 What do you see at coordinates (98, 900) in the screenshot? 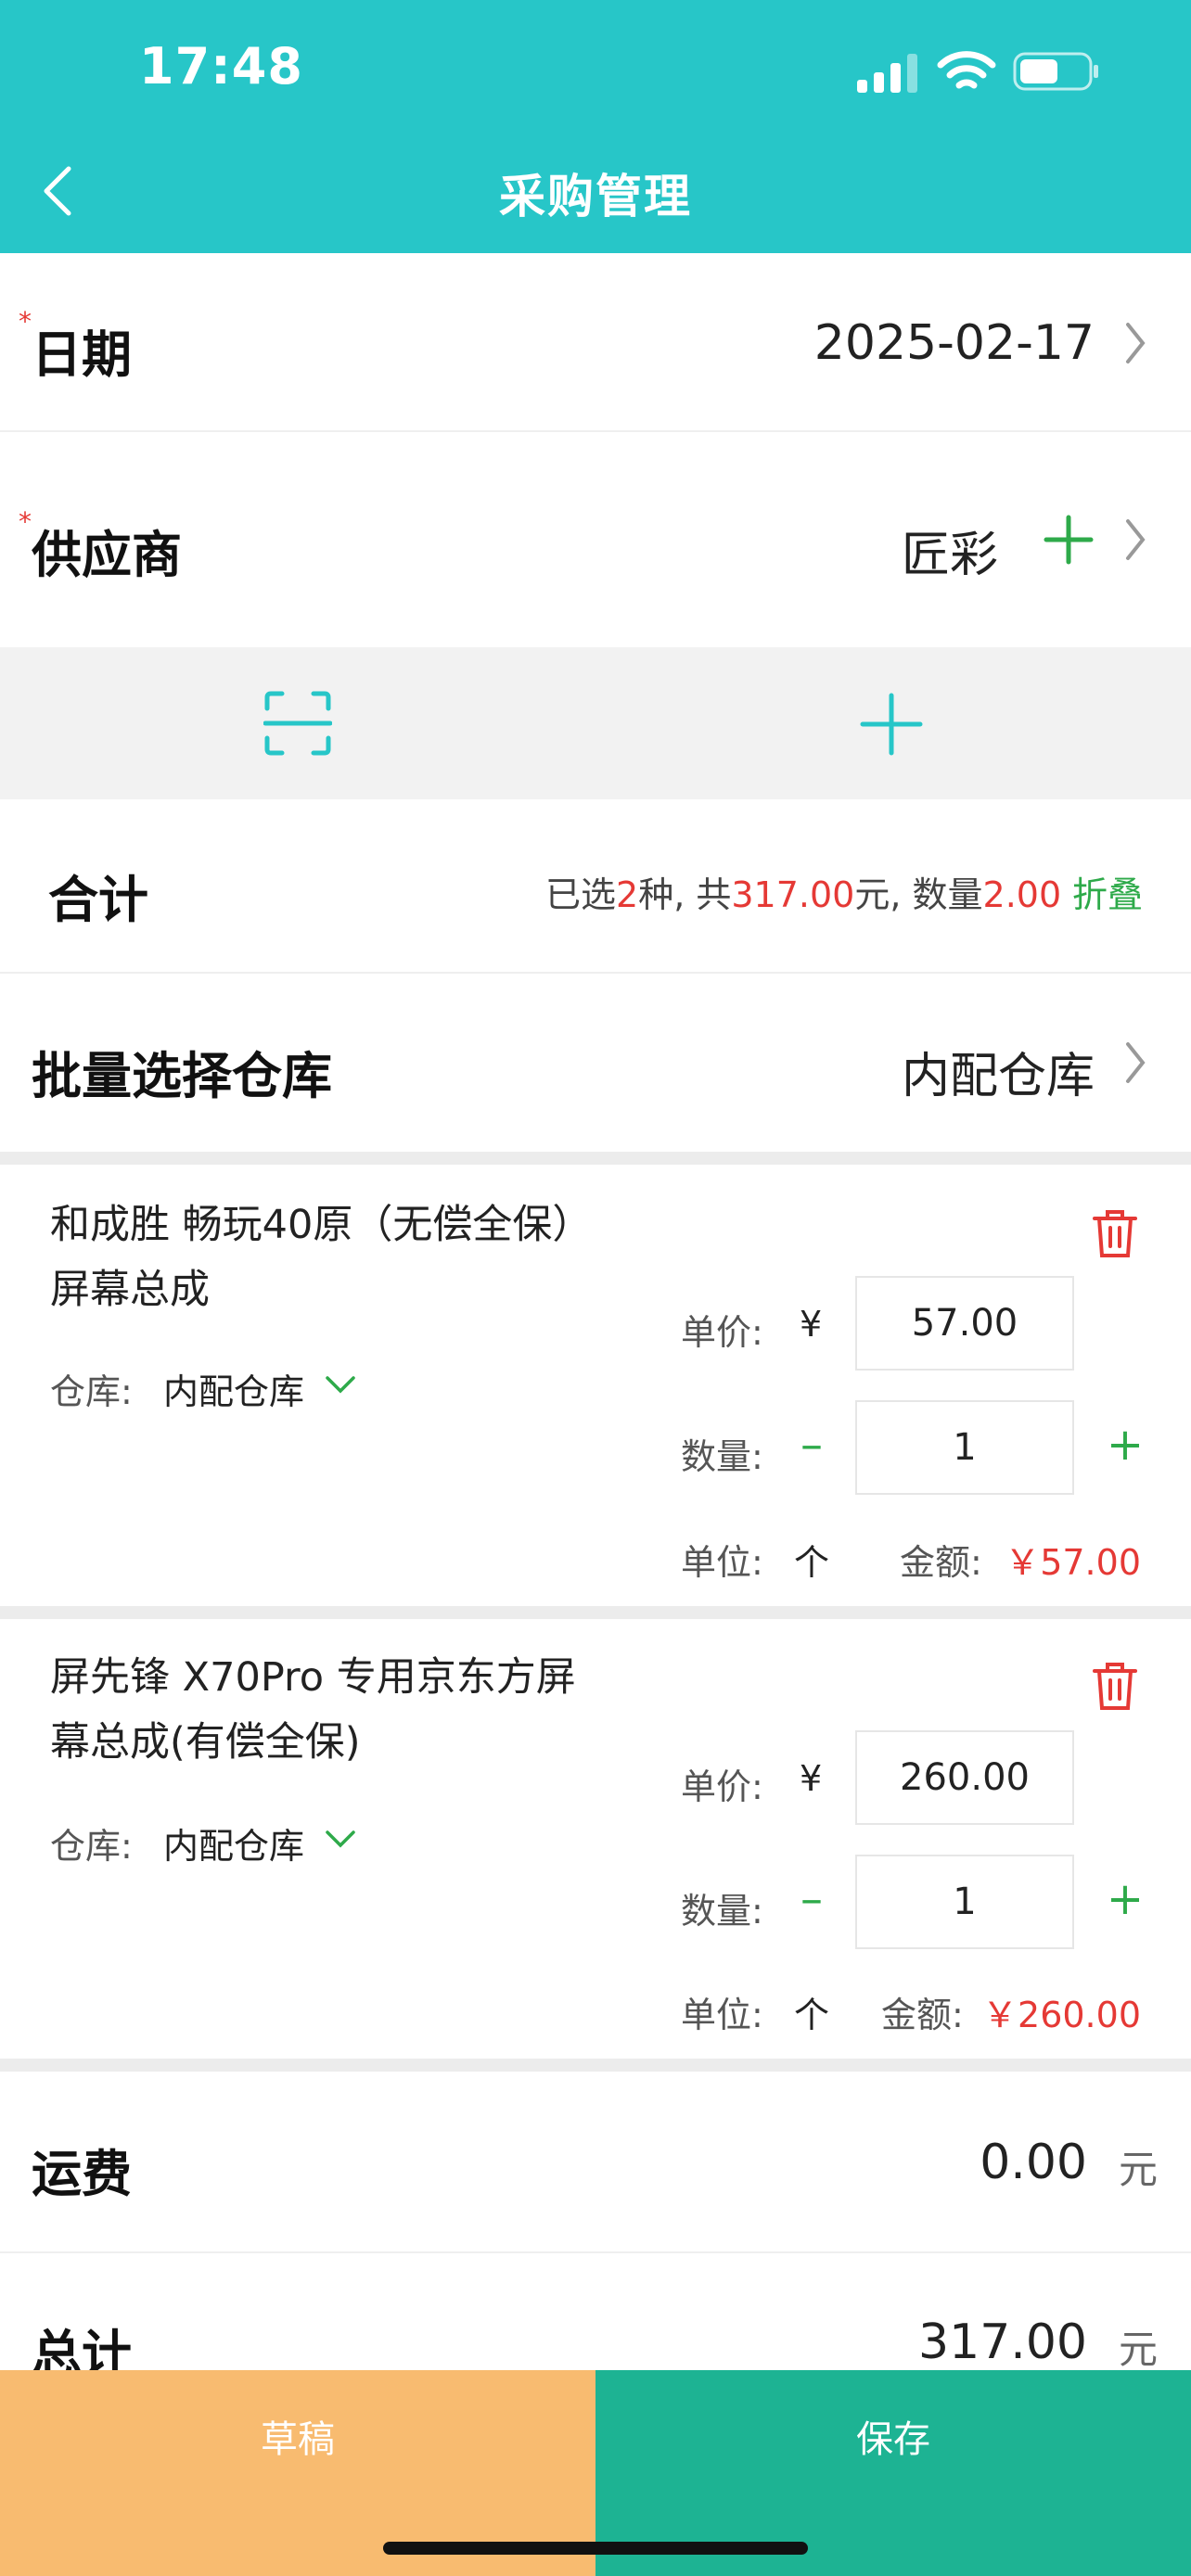
I see `summary-label: 合计` at bounding box center [98, 900].